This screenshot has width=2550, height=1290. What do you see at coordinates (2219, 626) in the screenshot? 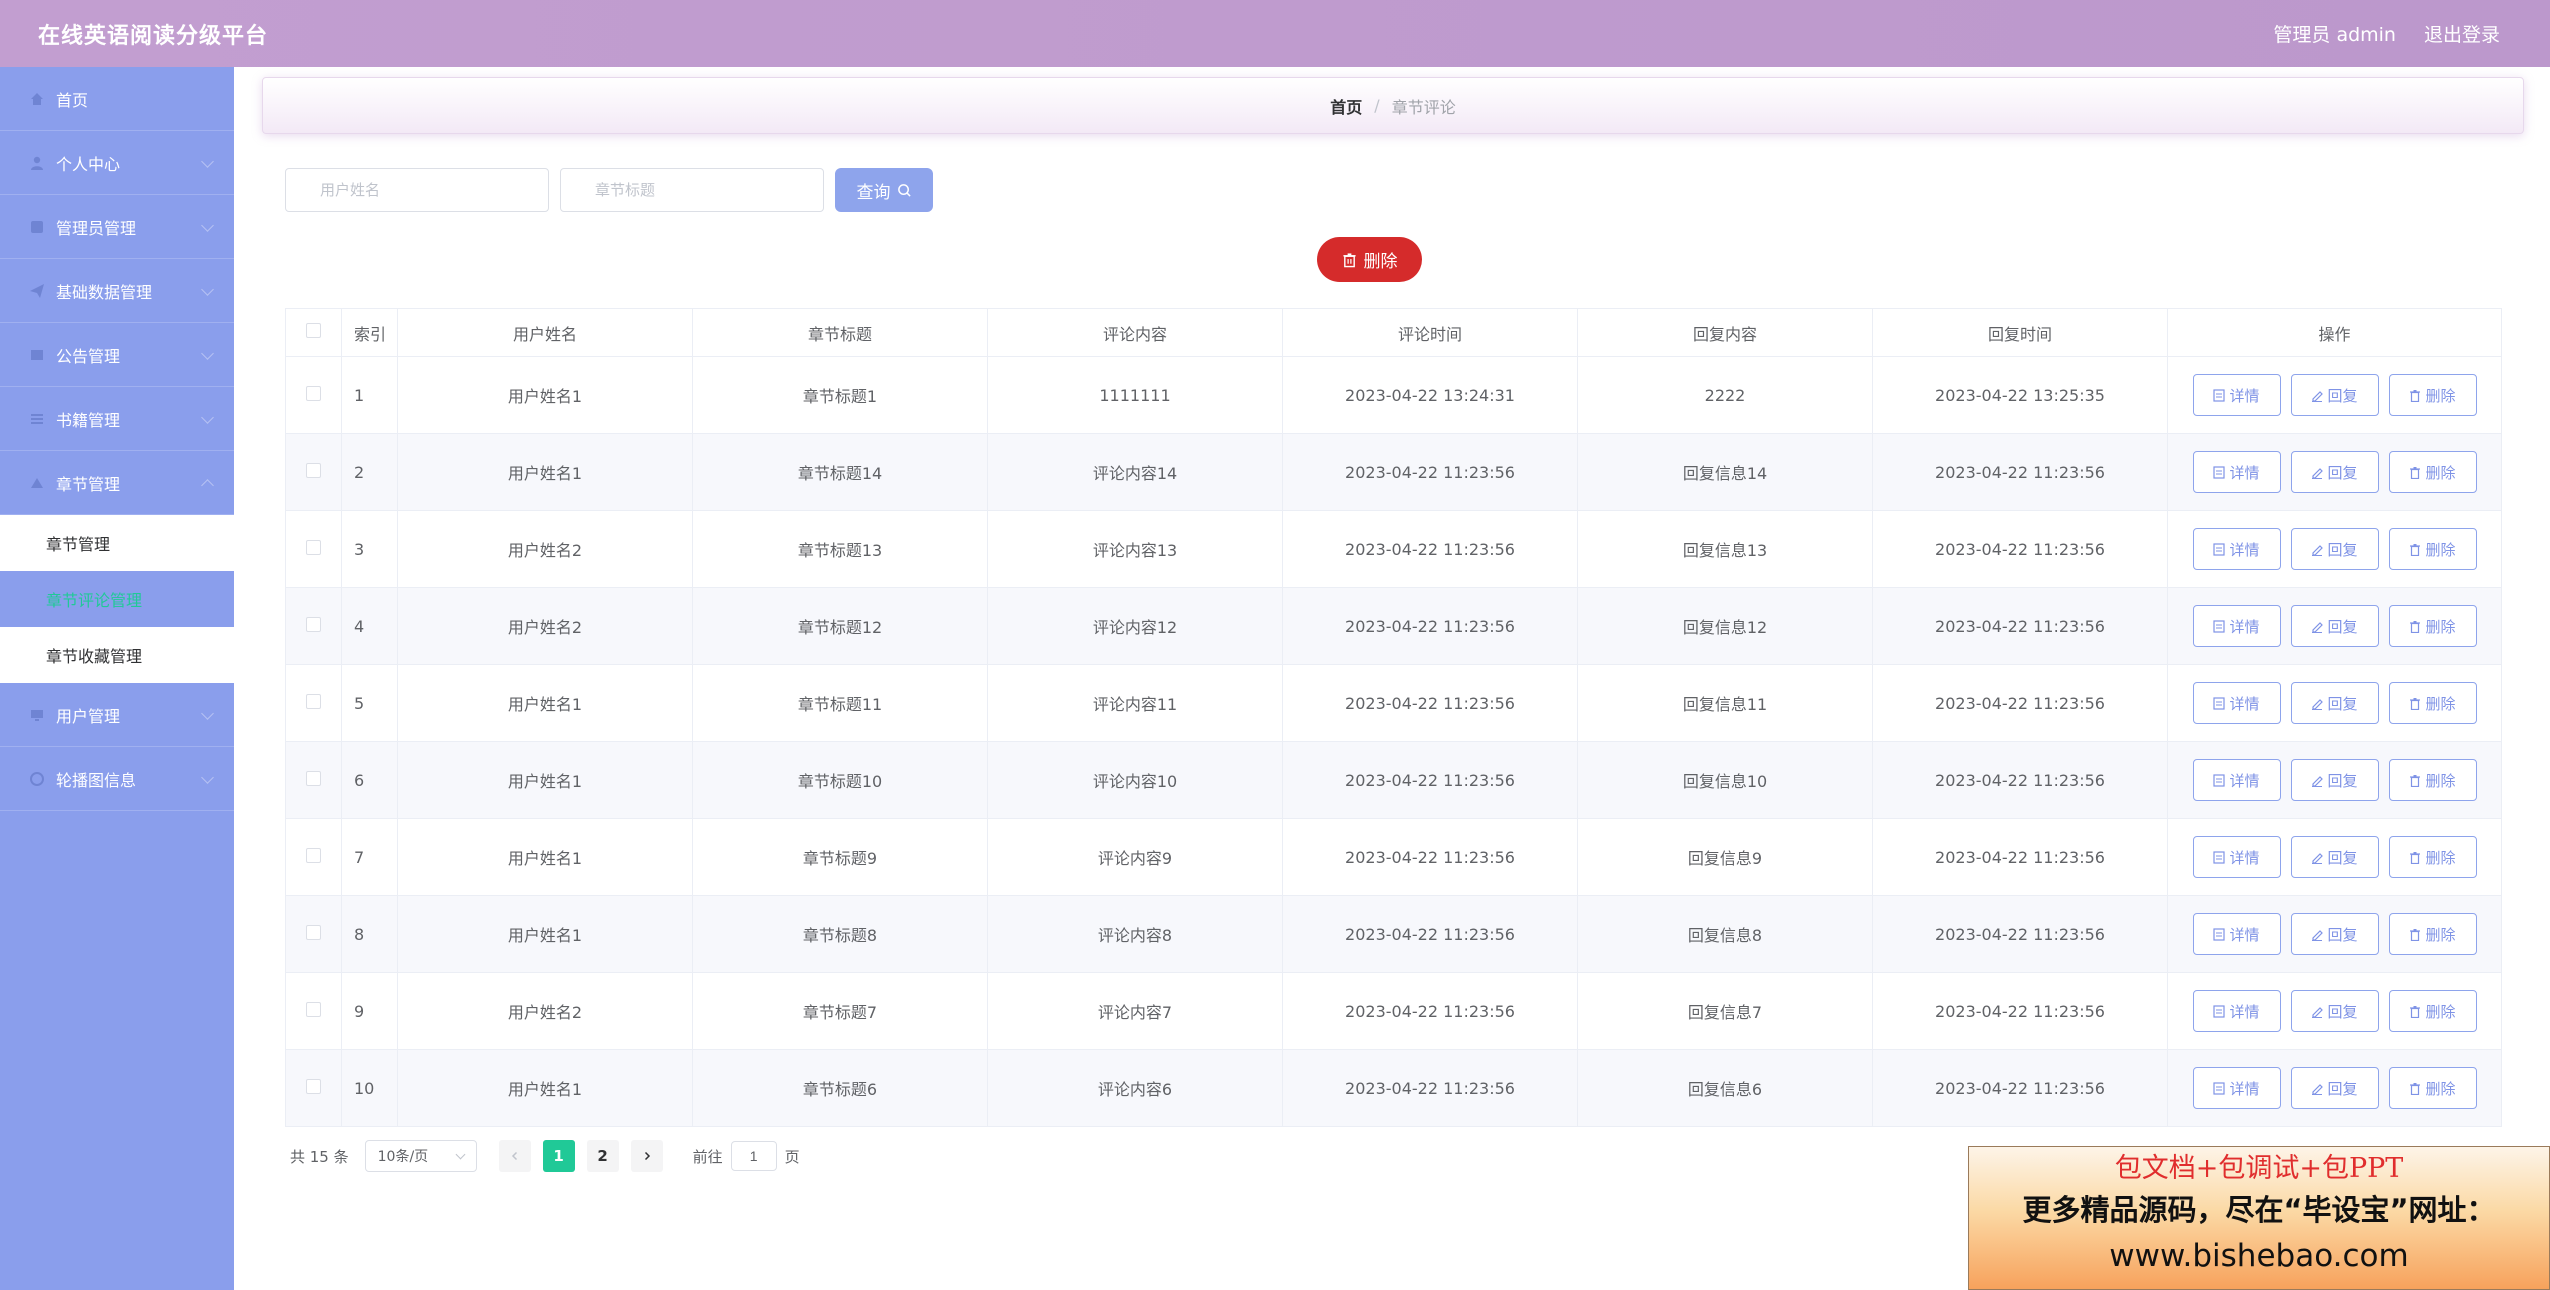
I see `document-icon` at bounding box center [2219, 626].